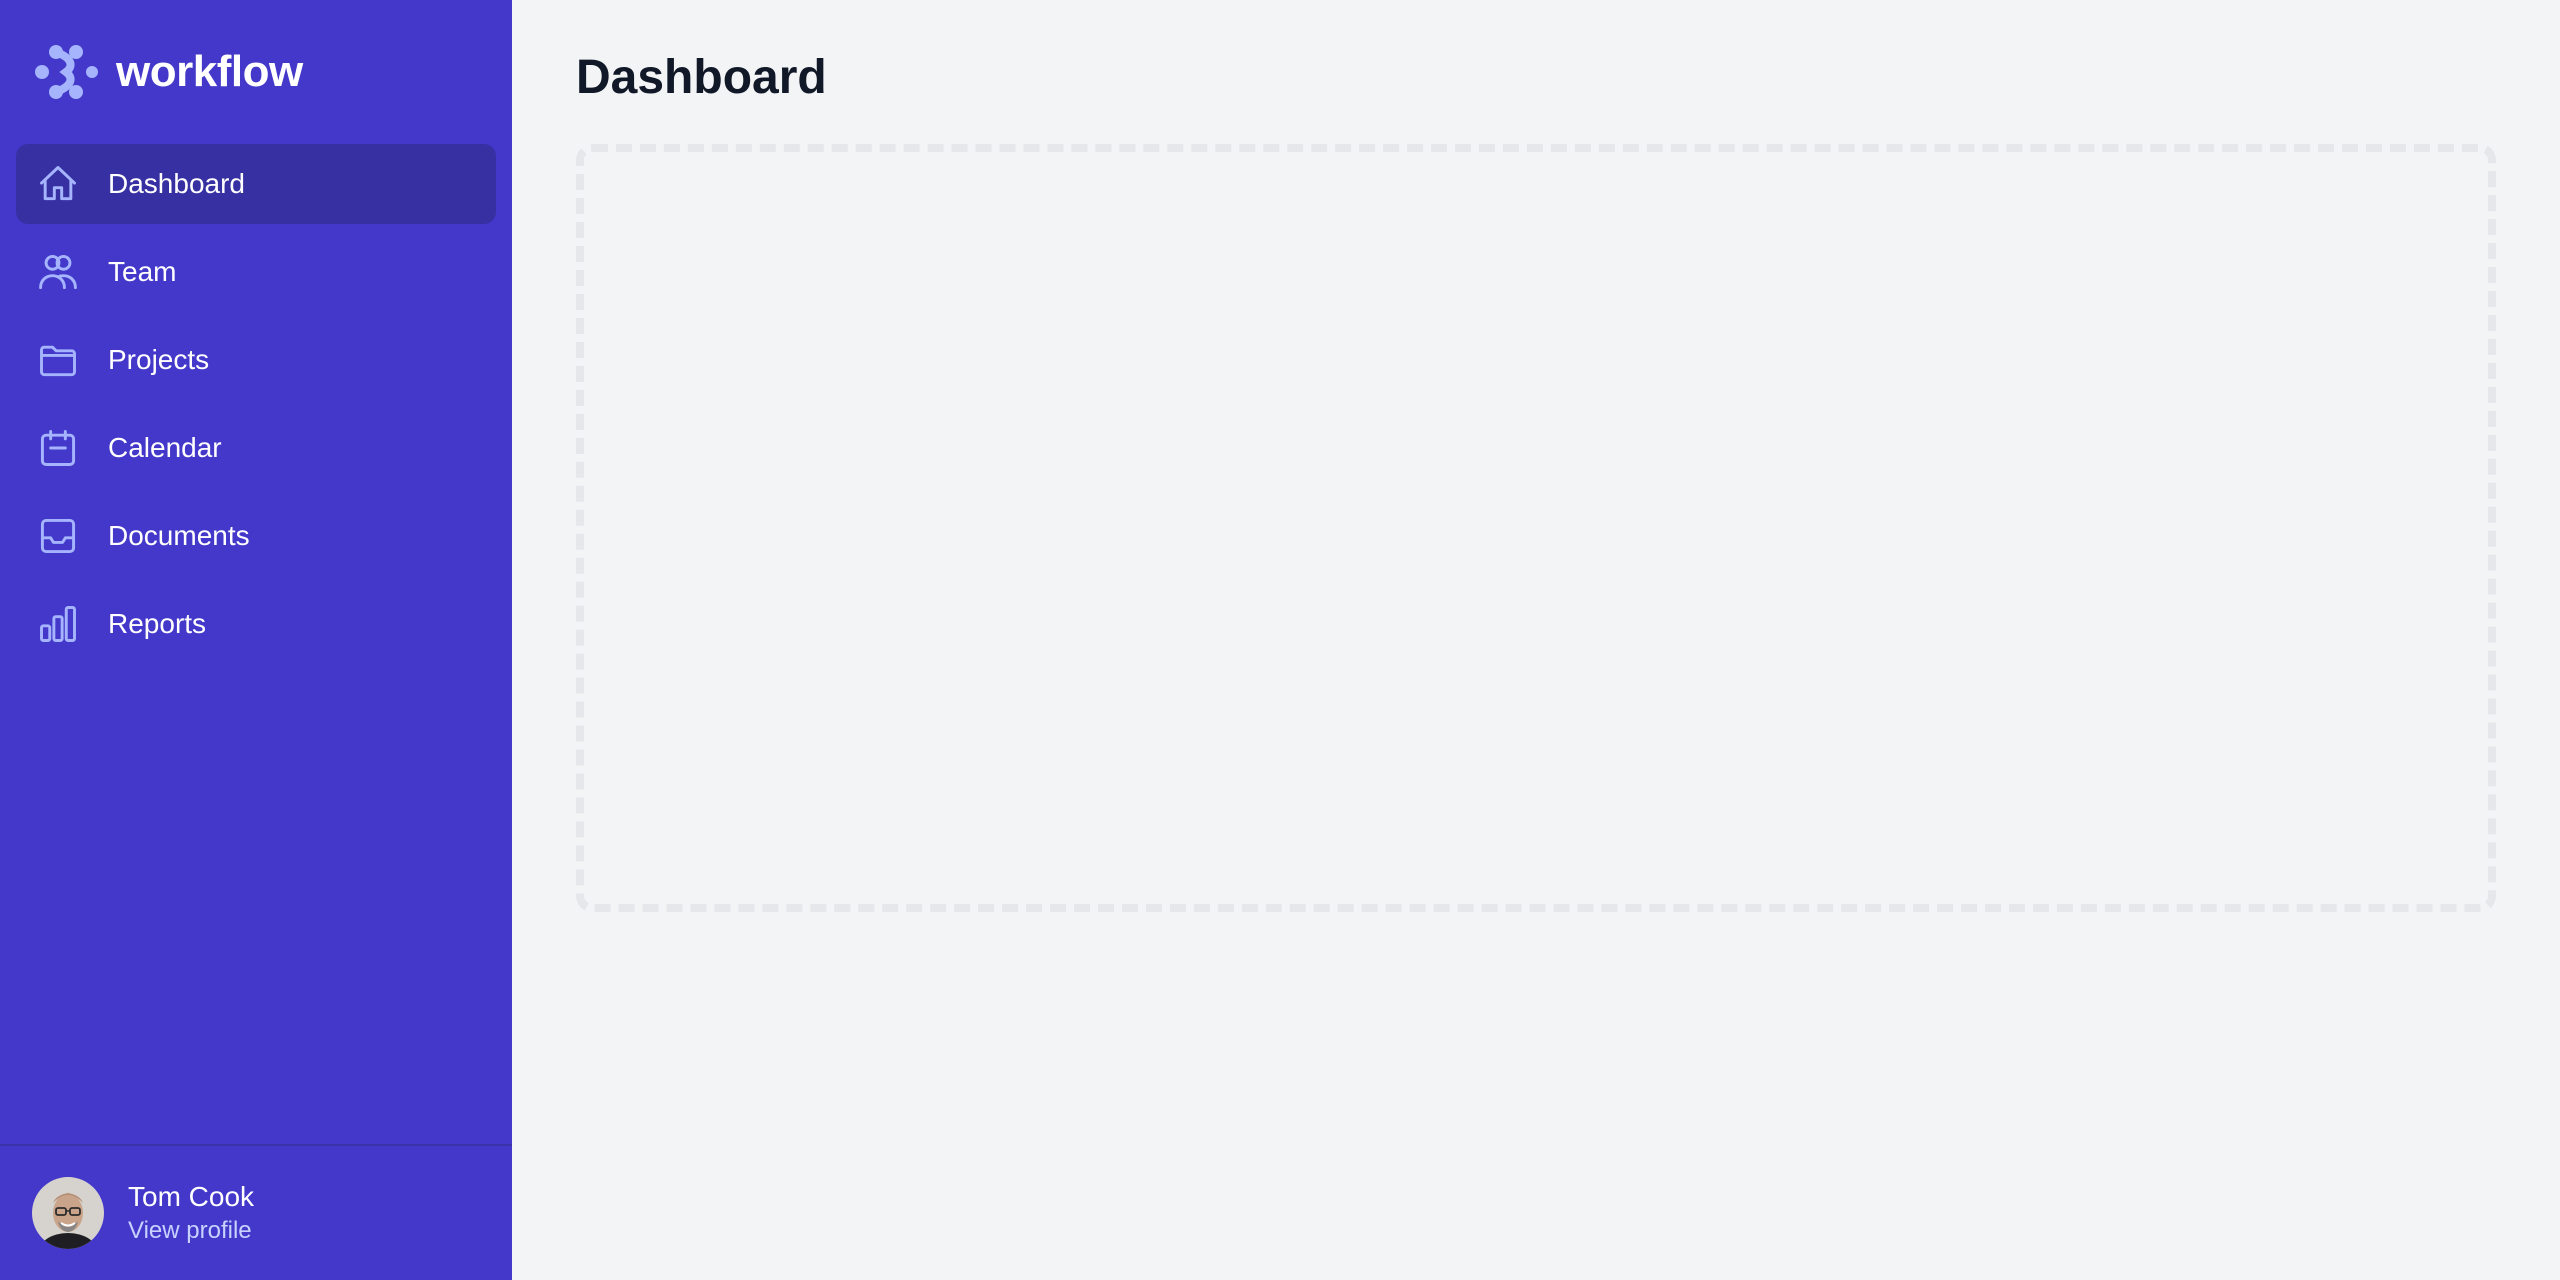 Image resolution: width=2560 pixels, height=1280 pixels. I want to click on brand-name: workflow, so click(209, 71).